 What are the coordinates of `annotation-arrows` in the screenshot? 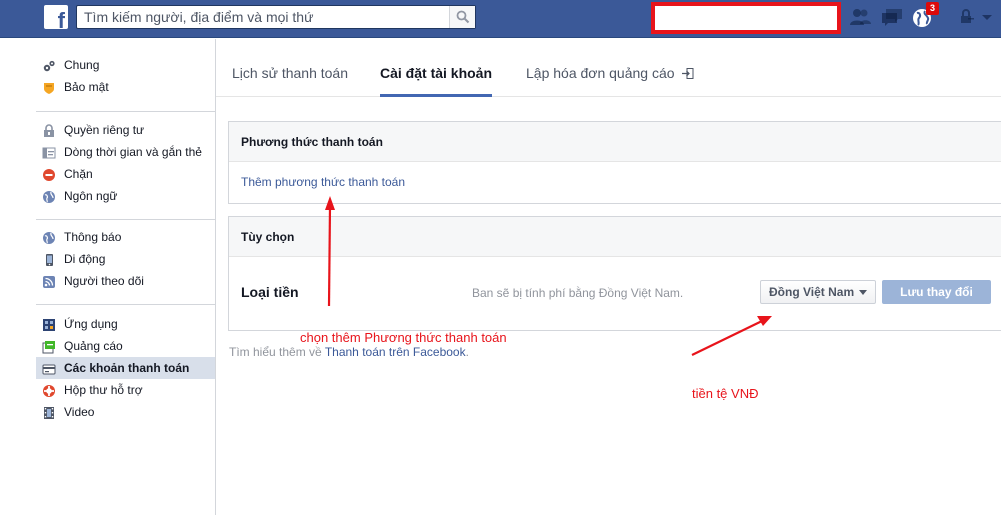 It's located at (548, 276).